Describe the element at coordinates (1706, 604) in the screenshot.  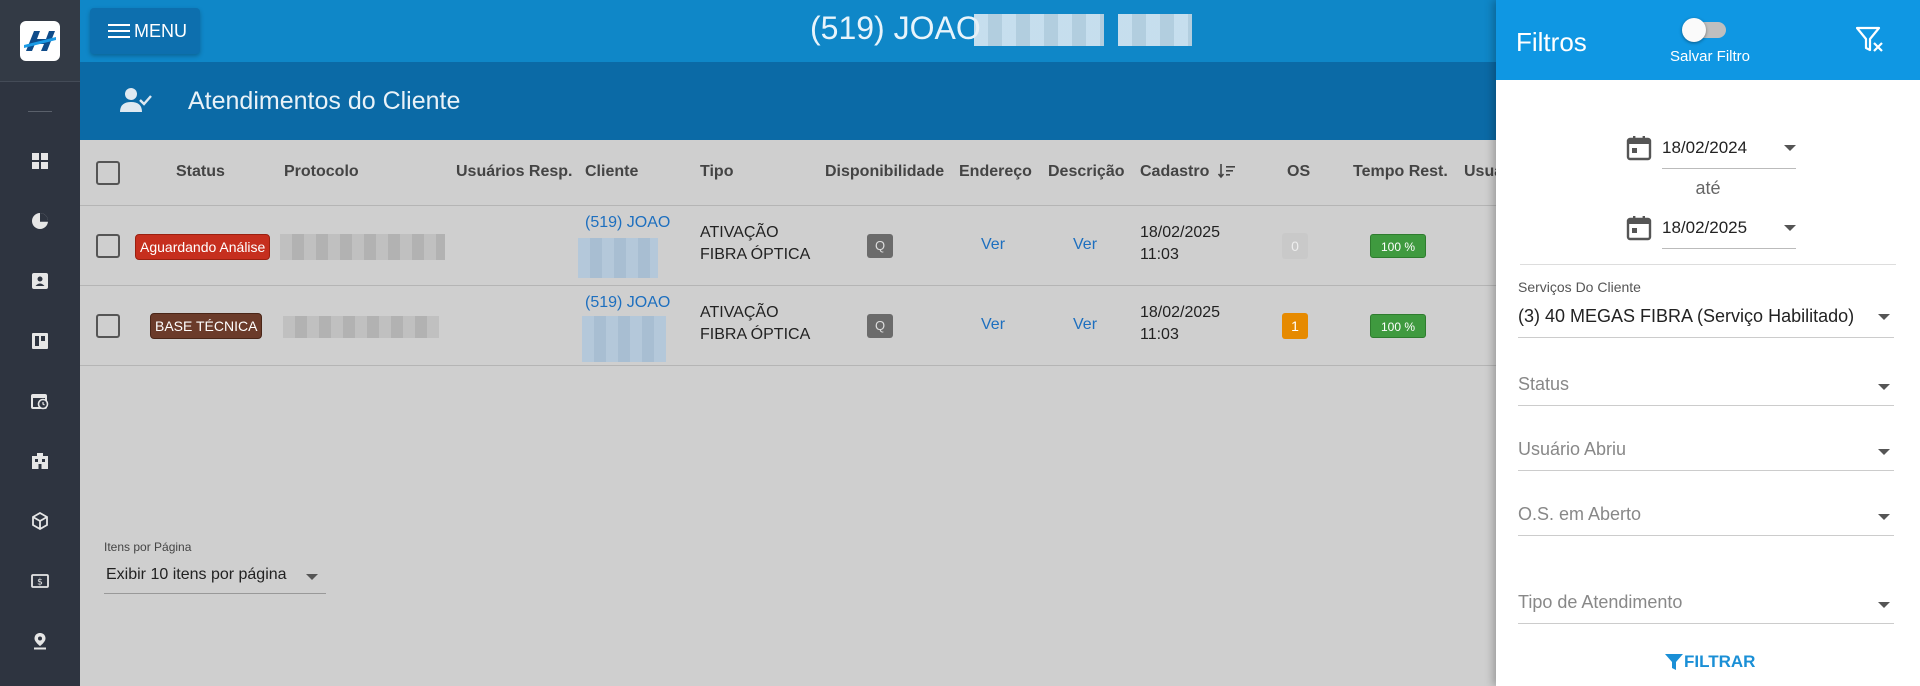
I see `tipo-atendimento-select: Tipo de Atendimento` at that location.